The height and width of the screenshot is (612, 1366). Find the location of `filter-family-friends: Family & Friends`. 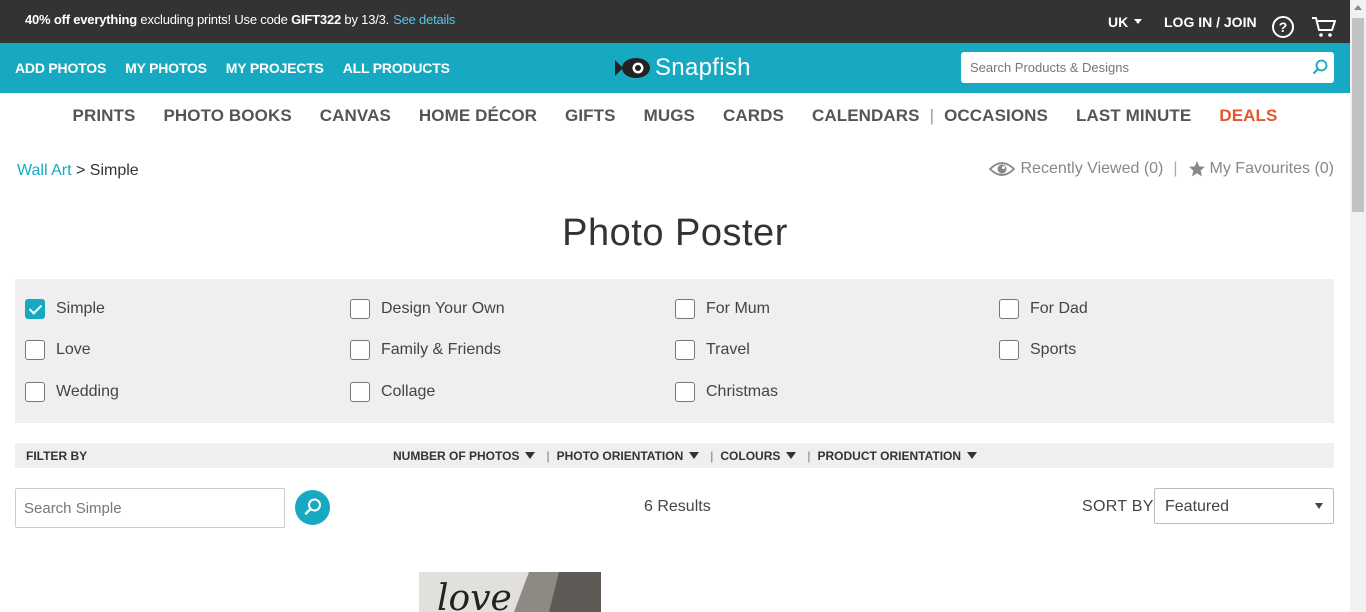

filter-family-friends: Family & Friends is located at coordinates (425, 350).